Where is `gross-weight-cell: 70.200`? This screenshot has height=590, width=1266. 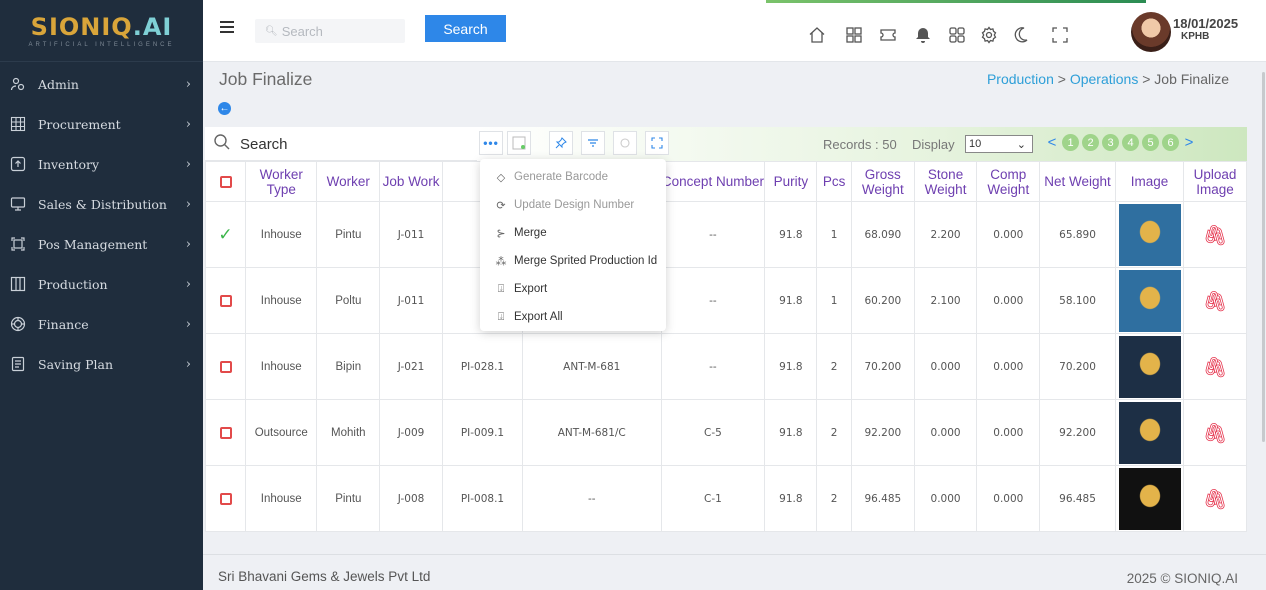
gross-weight-cell: 70.200 is located at coordinates (882, 366).